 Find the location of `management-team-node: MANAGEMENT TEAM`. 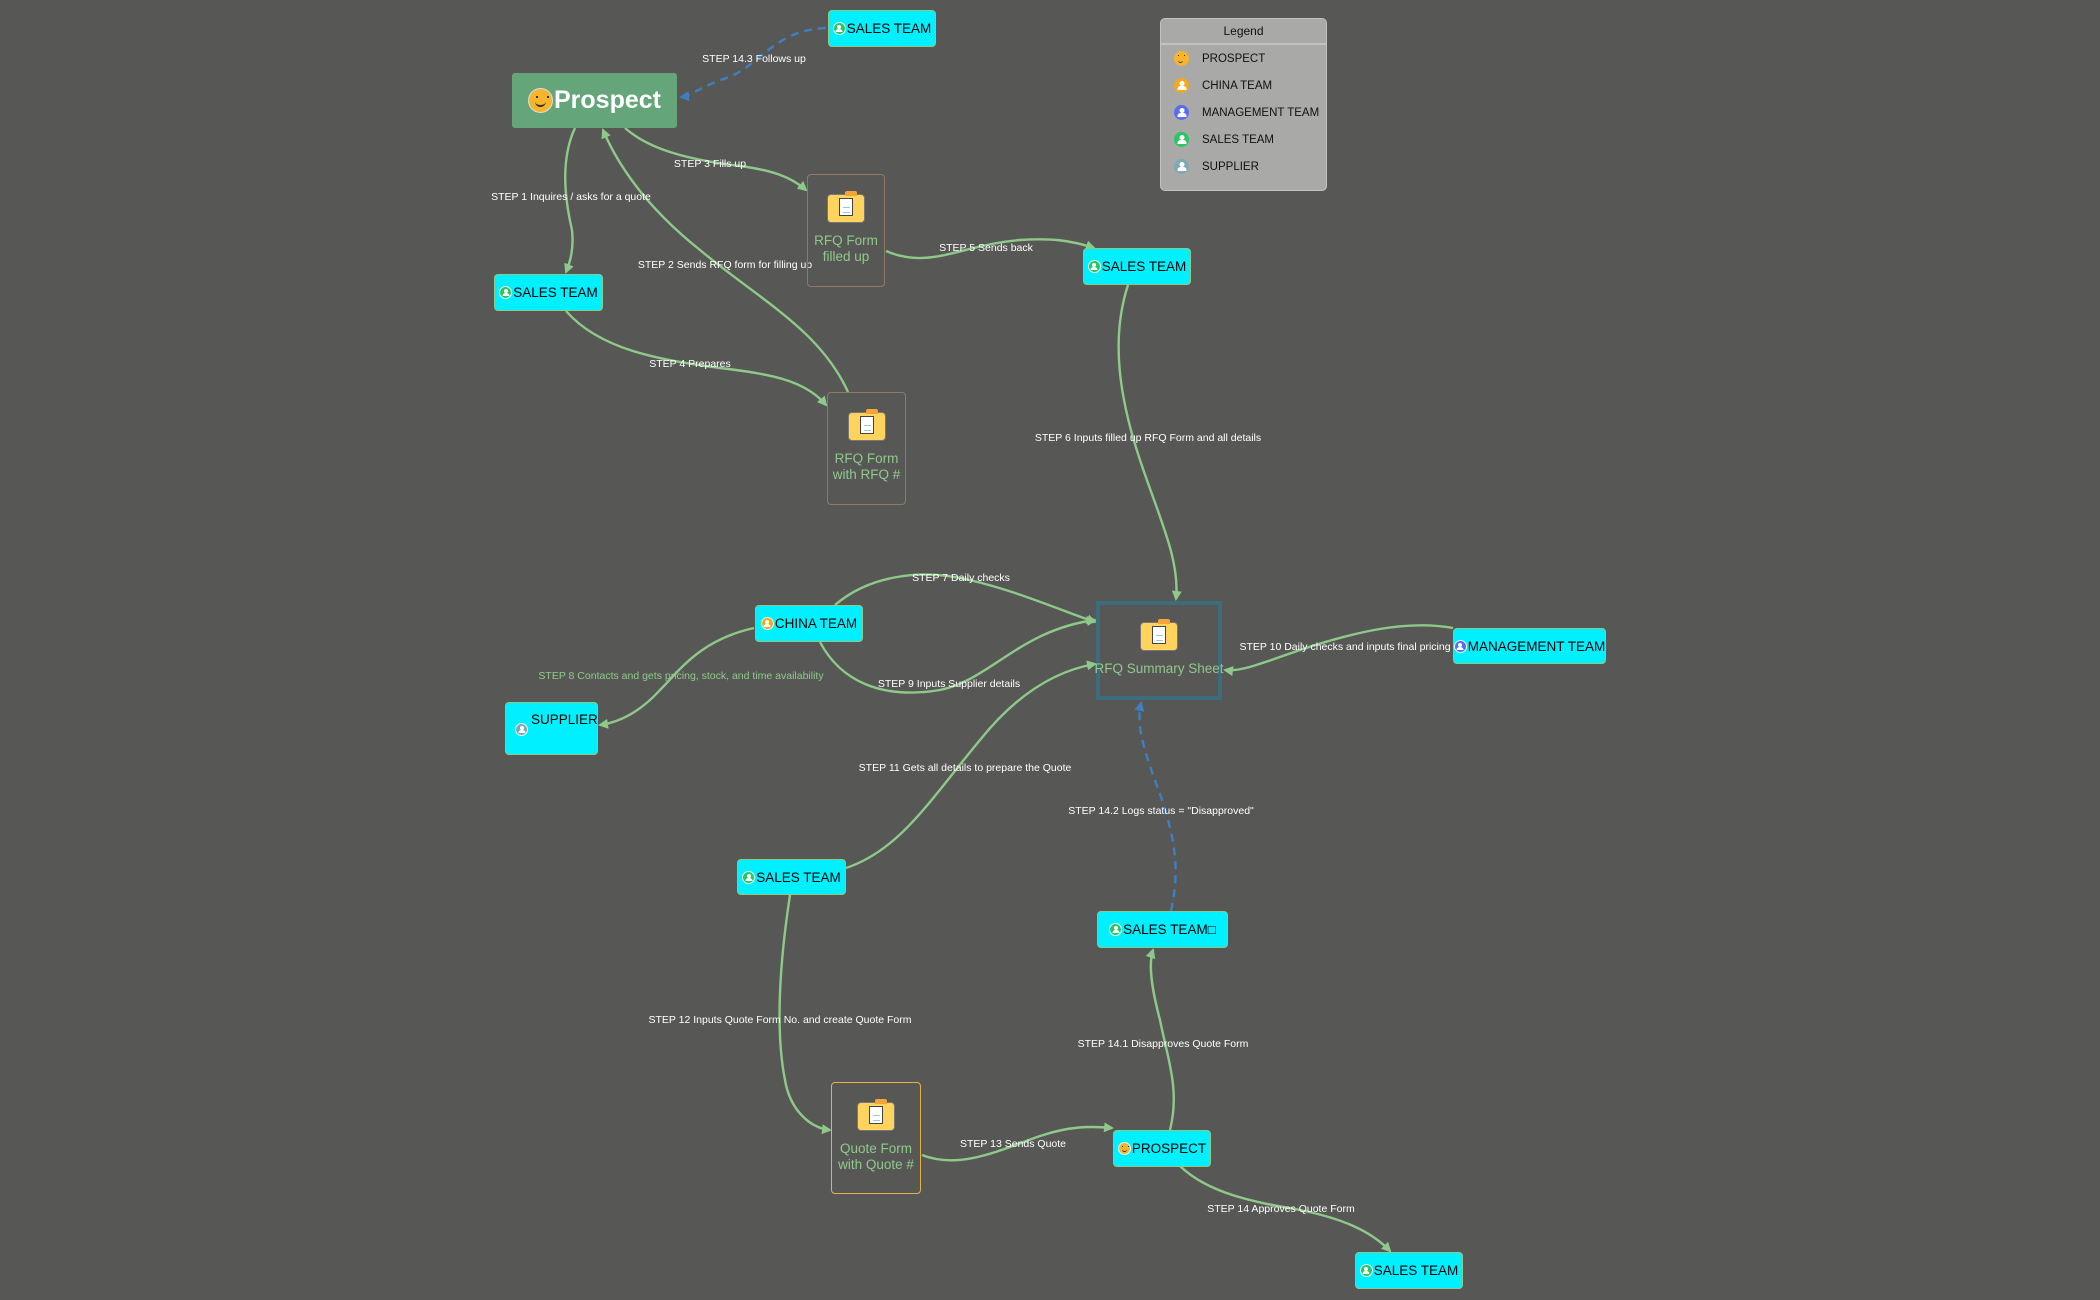

management-team-node: MANAGEMENT TEAM is located at coordinates (1529, 646).